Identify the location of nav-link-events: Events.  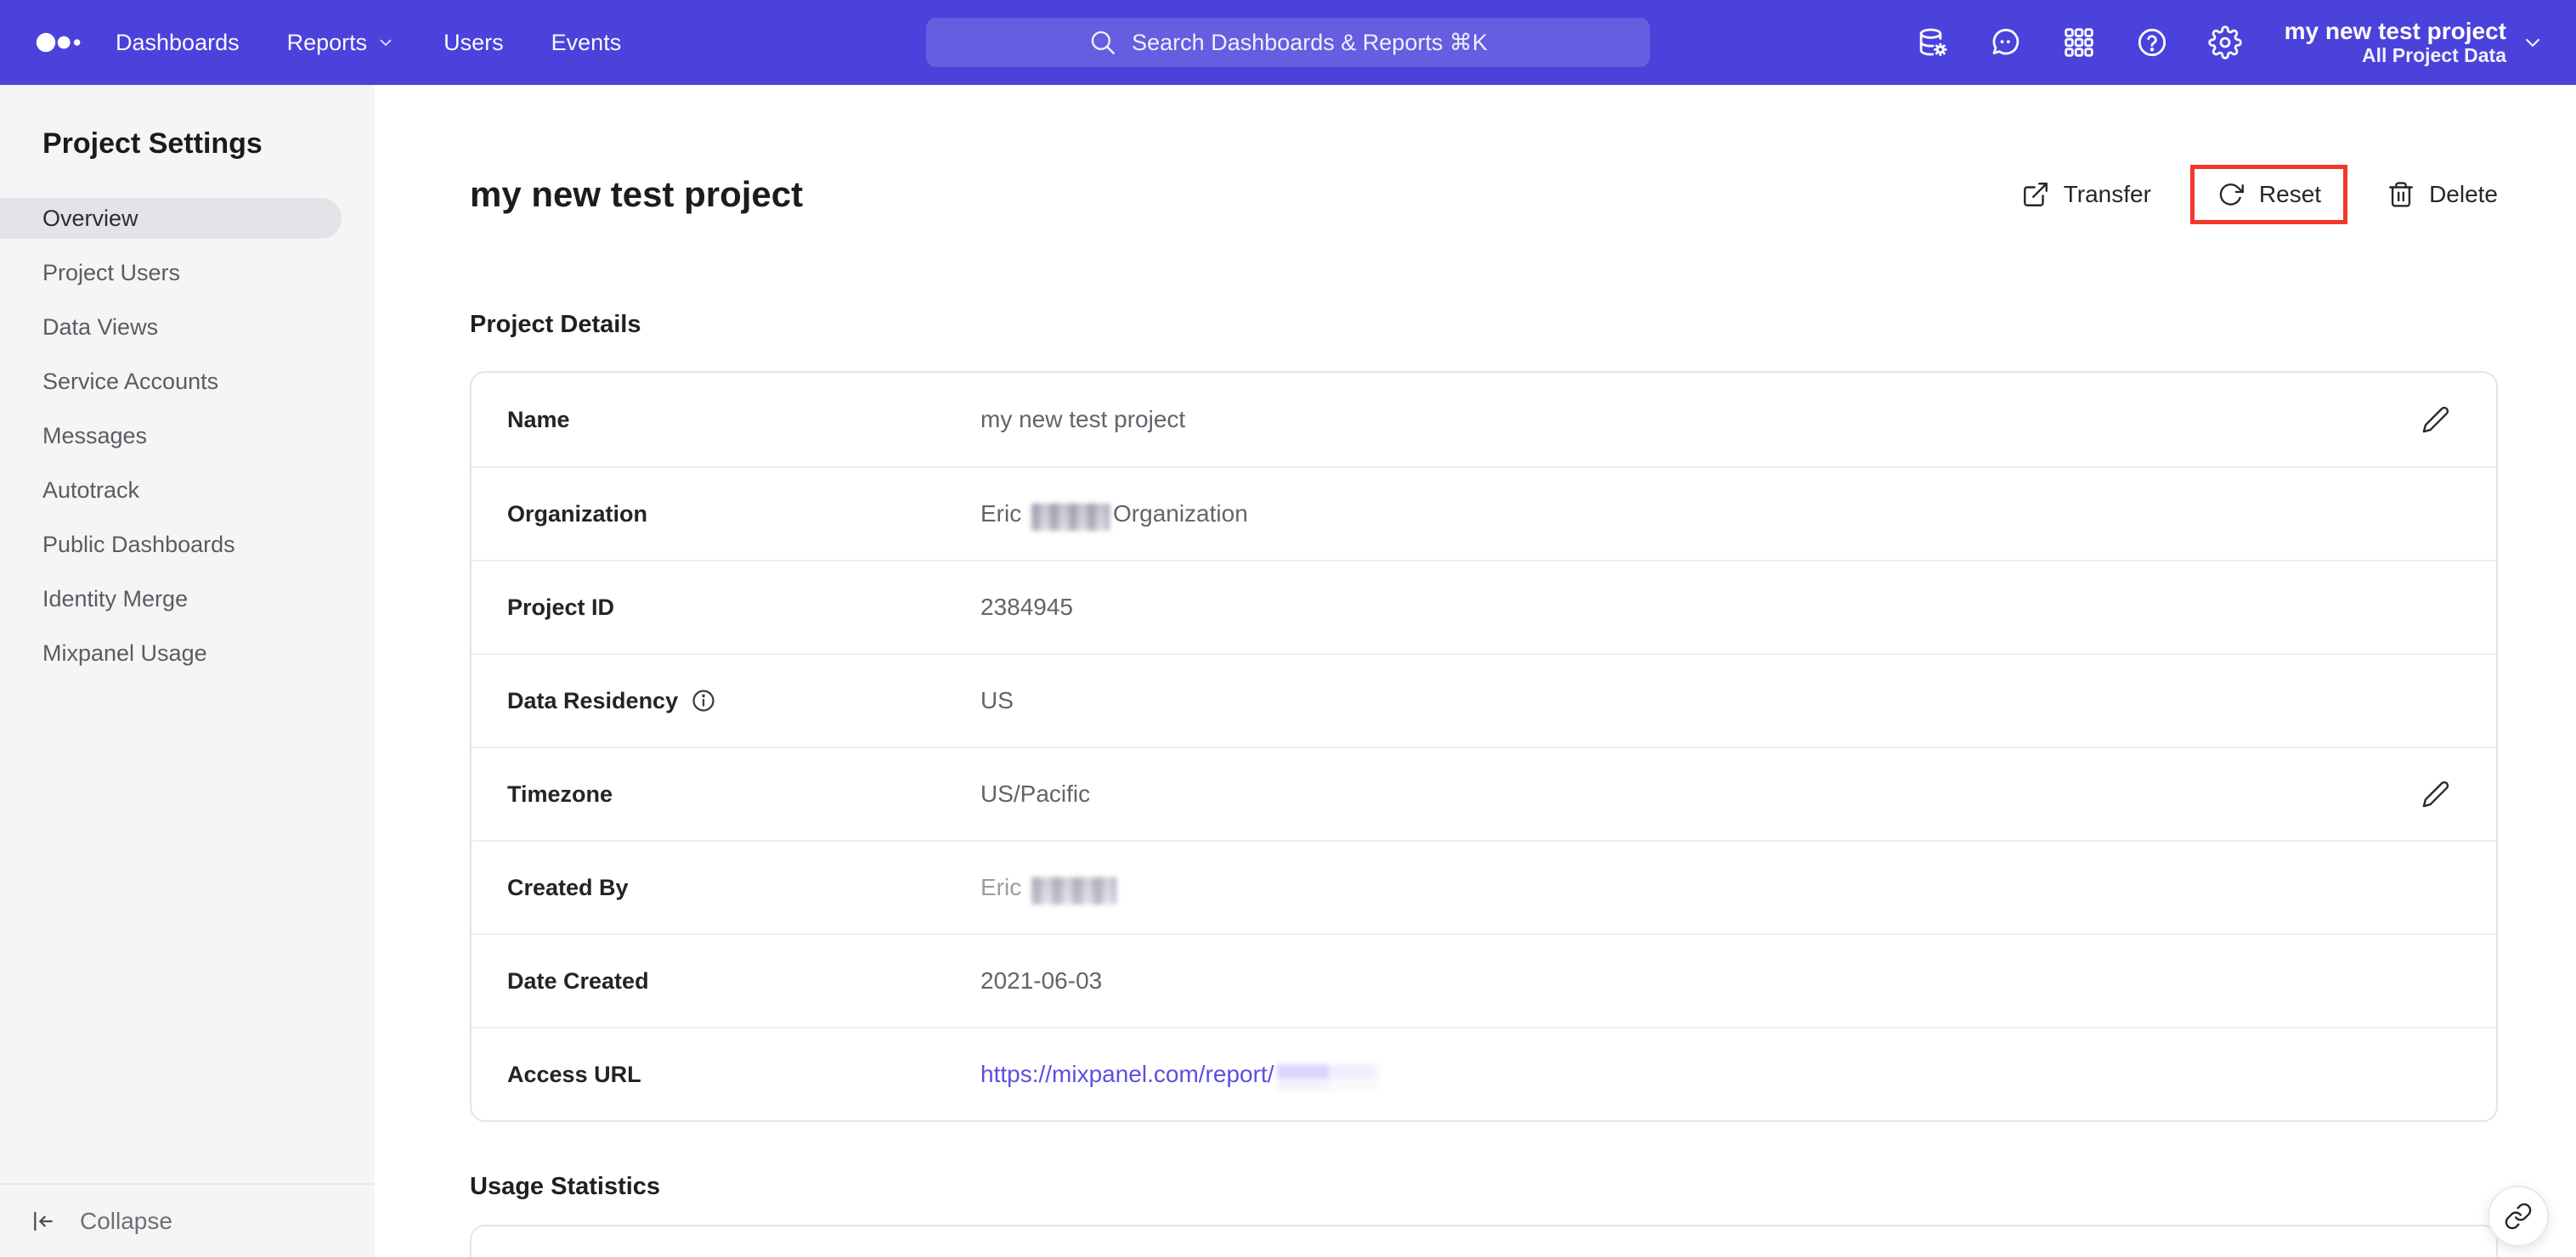
(586, 43).